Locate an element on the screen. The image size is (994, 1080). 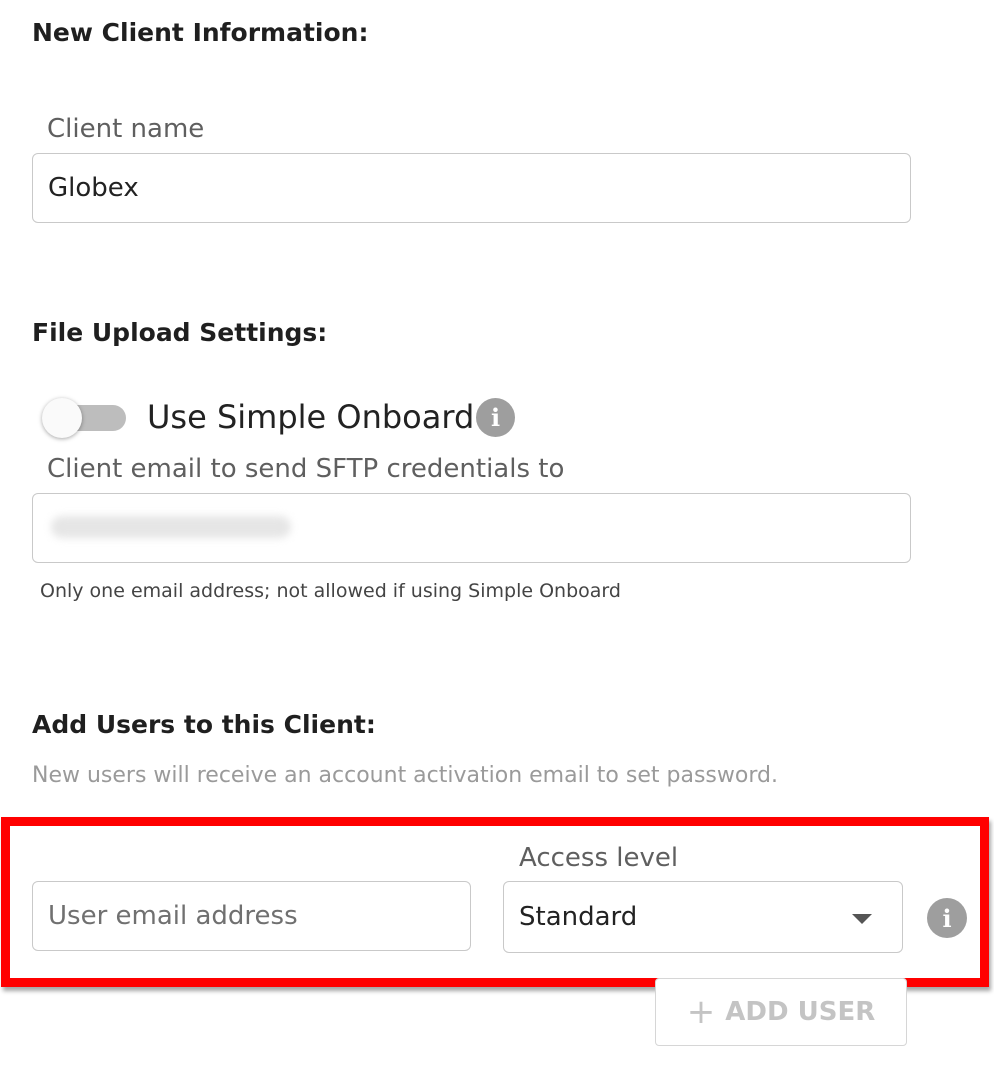
access-level-label: Access level is located at coordinates (599, 858).